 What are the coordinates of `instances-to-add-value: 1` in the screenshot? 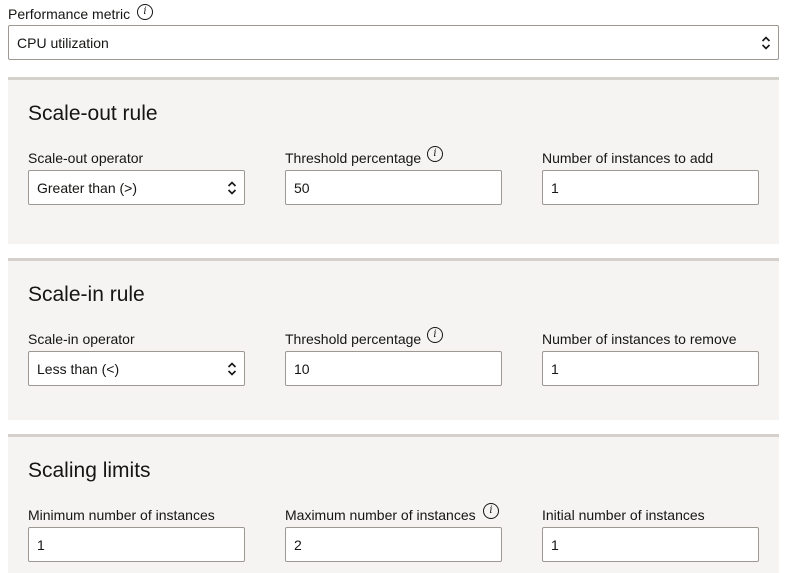 It's located at (555, 187).